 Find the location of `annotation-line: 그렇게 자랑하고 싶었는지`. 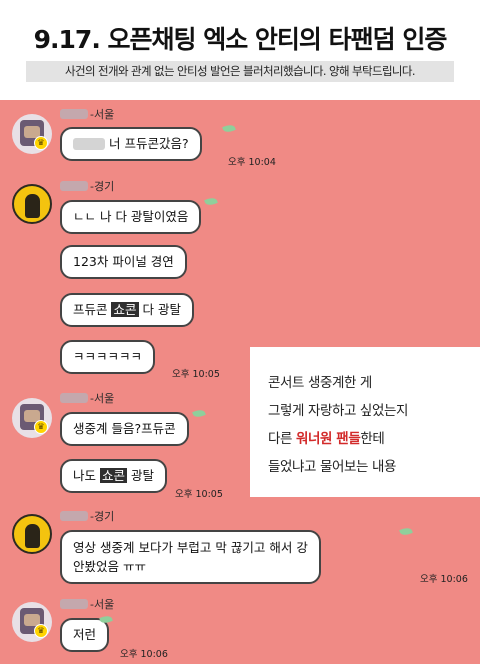

annotation-line: 그렇게 자랑하고 싶었는지 is located at coordinates (338, 411).